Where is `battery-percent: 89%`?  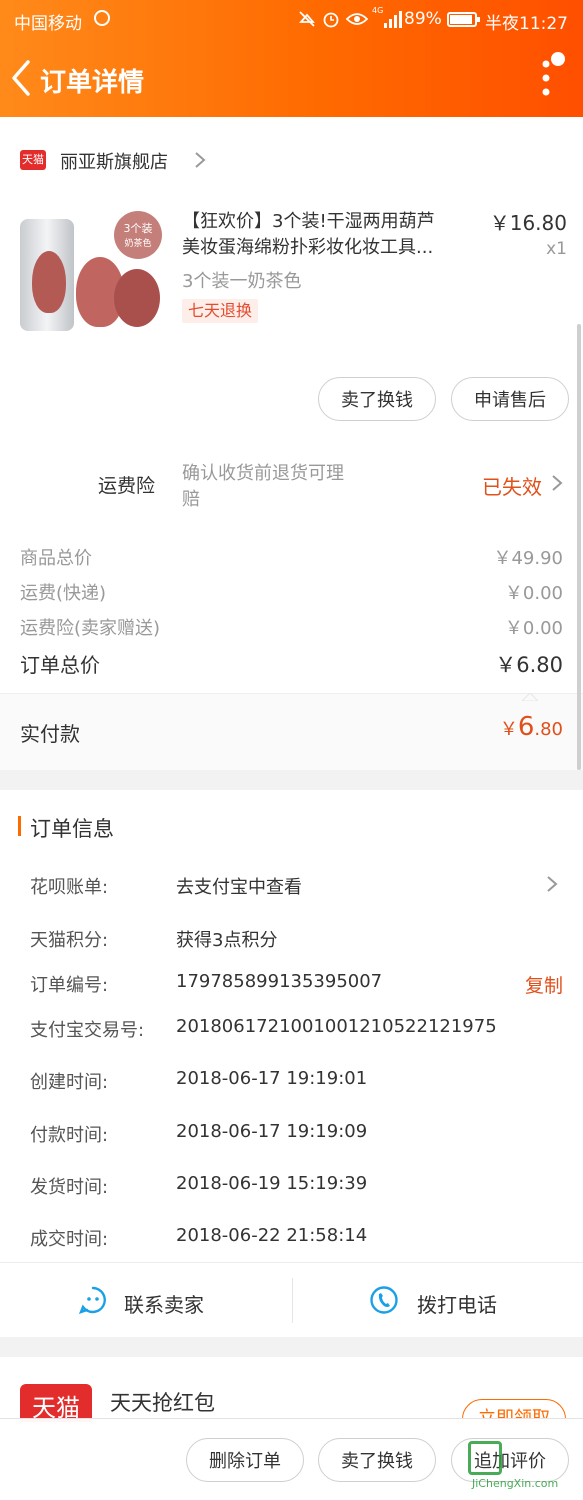 battery-percent: 89% is located at coordinates (423, 19).